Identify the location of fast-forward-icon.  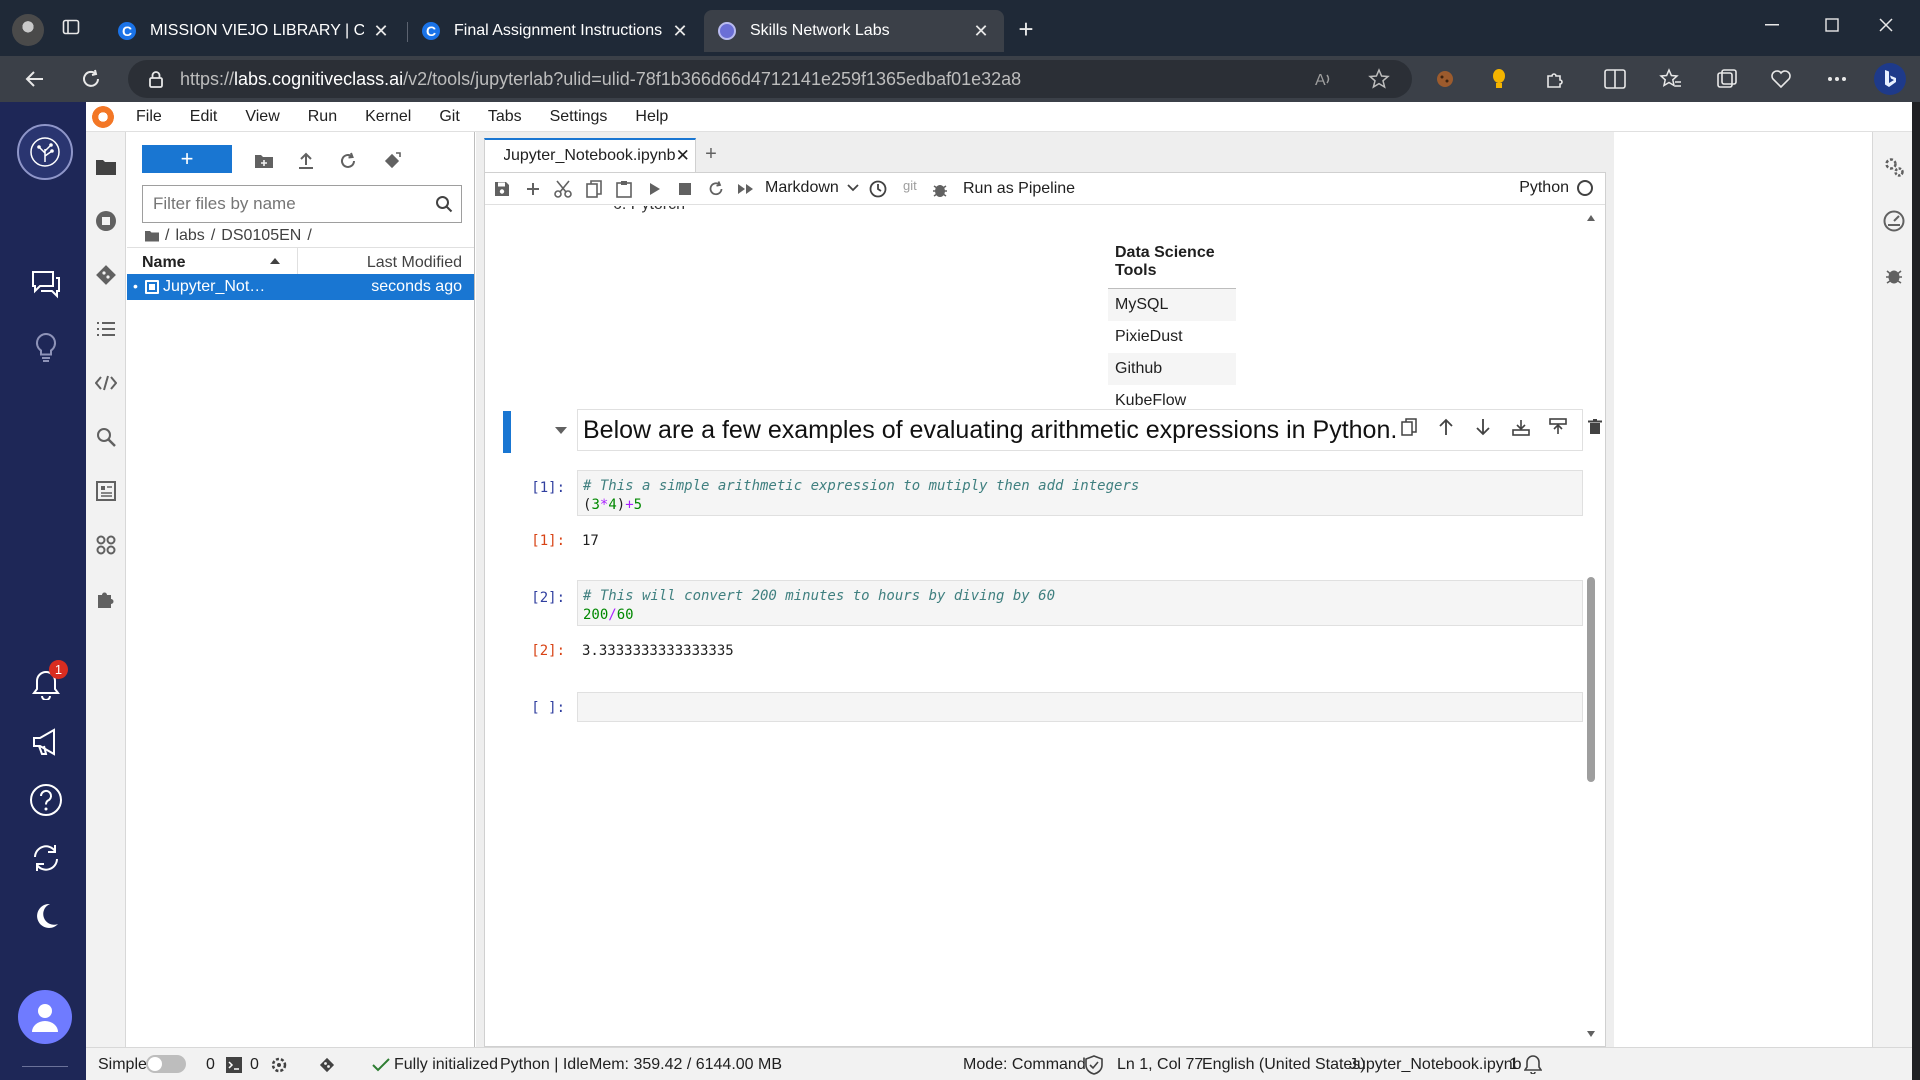
(746, 189).